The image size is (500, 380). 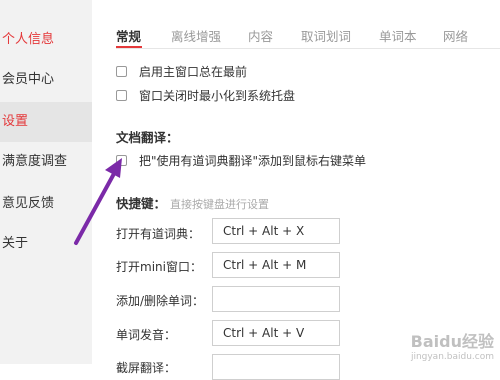 I want to click on shortcut-input-open-dict: Ctrl + Alt + X, so click(x=276, y=231).